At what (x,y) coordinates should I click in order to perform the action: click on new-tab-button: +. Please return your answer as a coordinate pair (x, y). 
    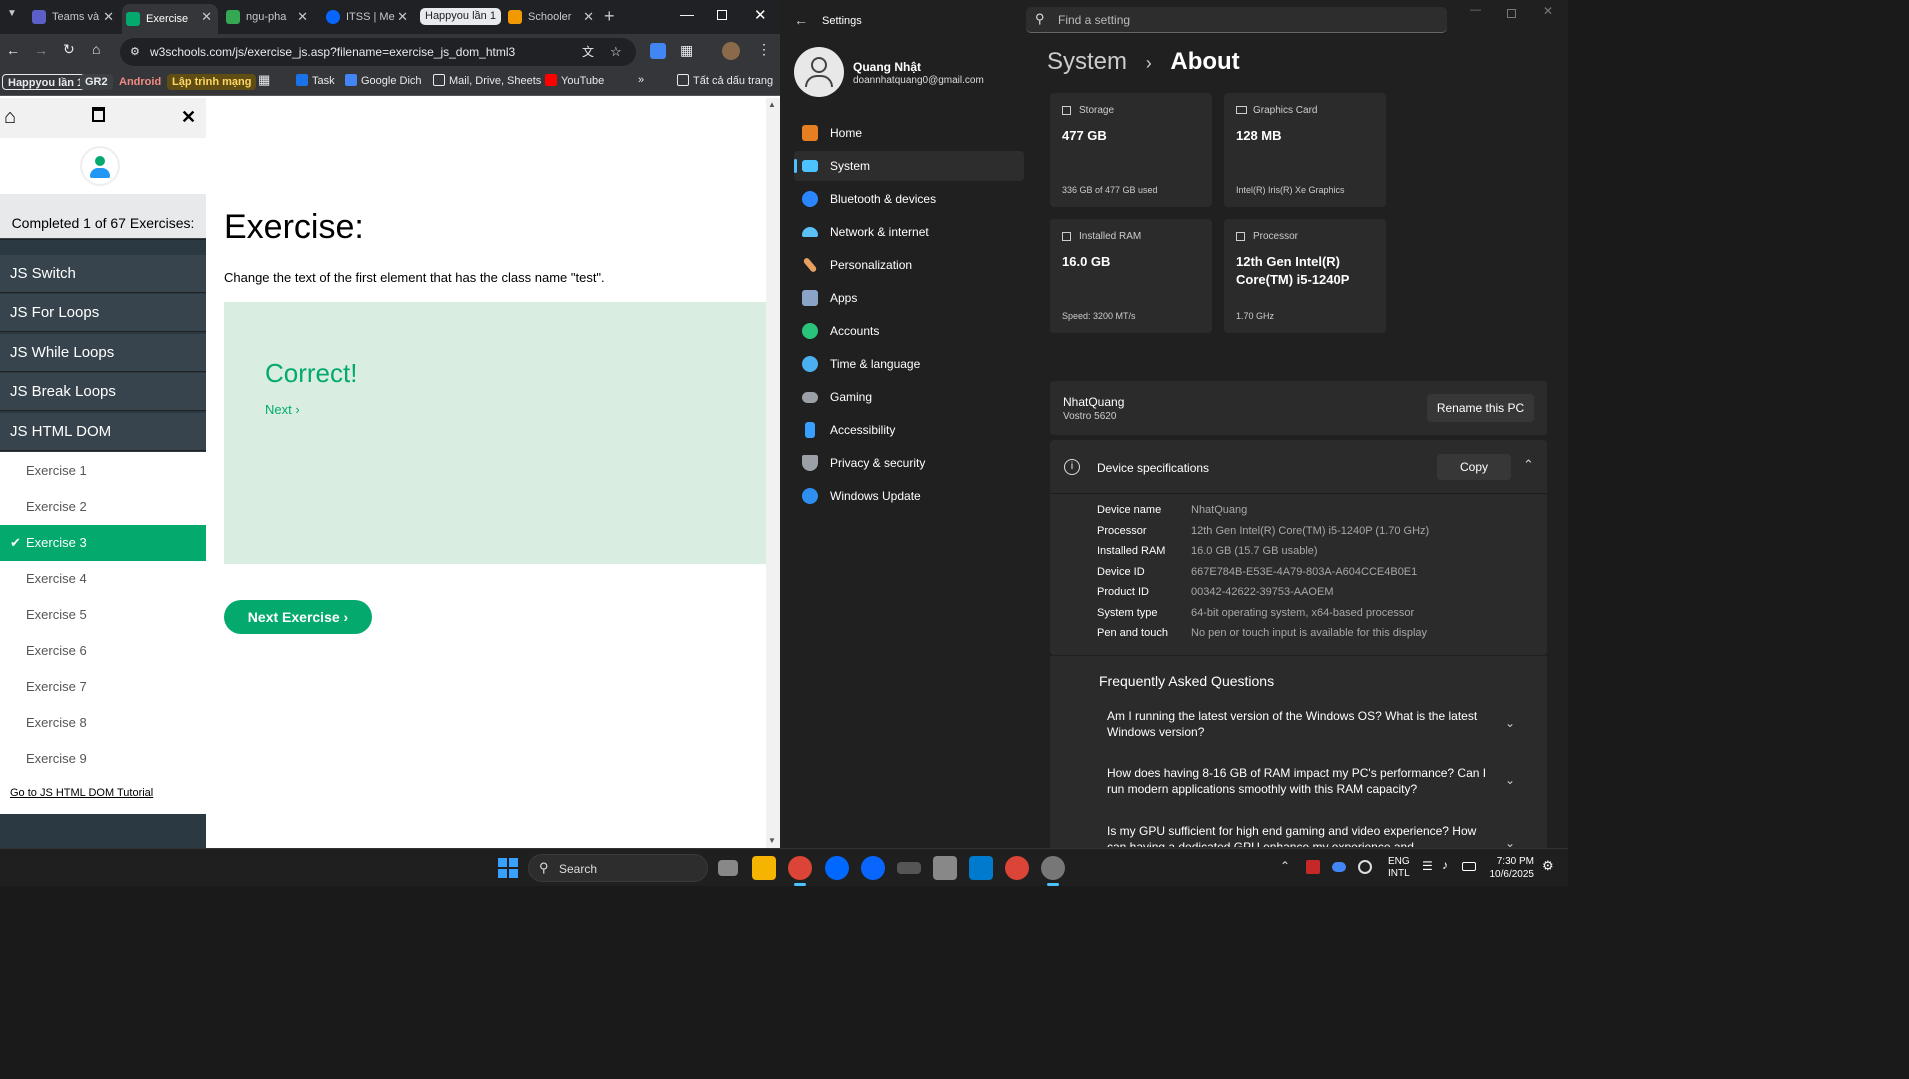
    Looking at the image, I should click on (609, 16).